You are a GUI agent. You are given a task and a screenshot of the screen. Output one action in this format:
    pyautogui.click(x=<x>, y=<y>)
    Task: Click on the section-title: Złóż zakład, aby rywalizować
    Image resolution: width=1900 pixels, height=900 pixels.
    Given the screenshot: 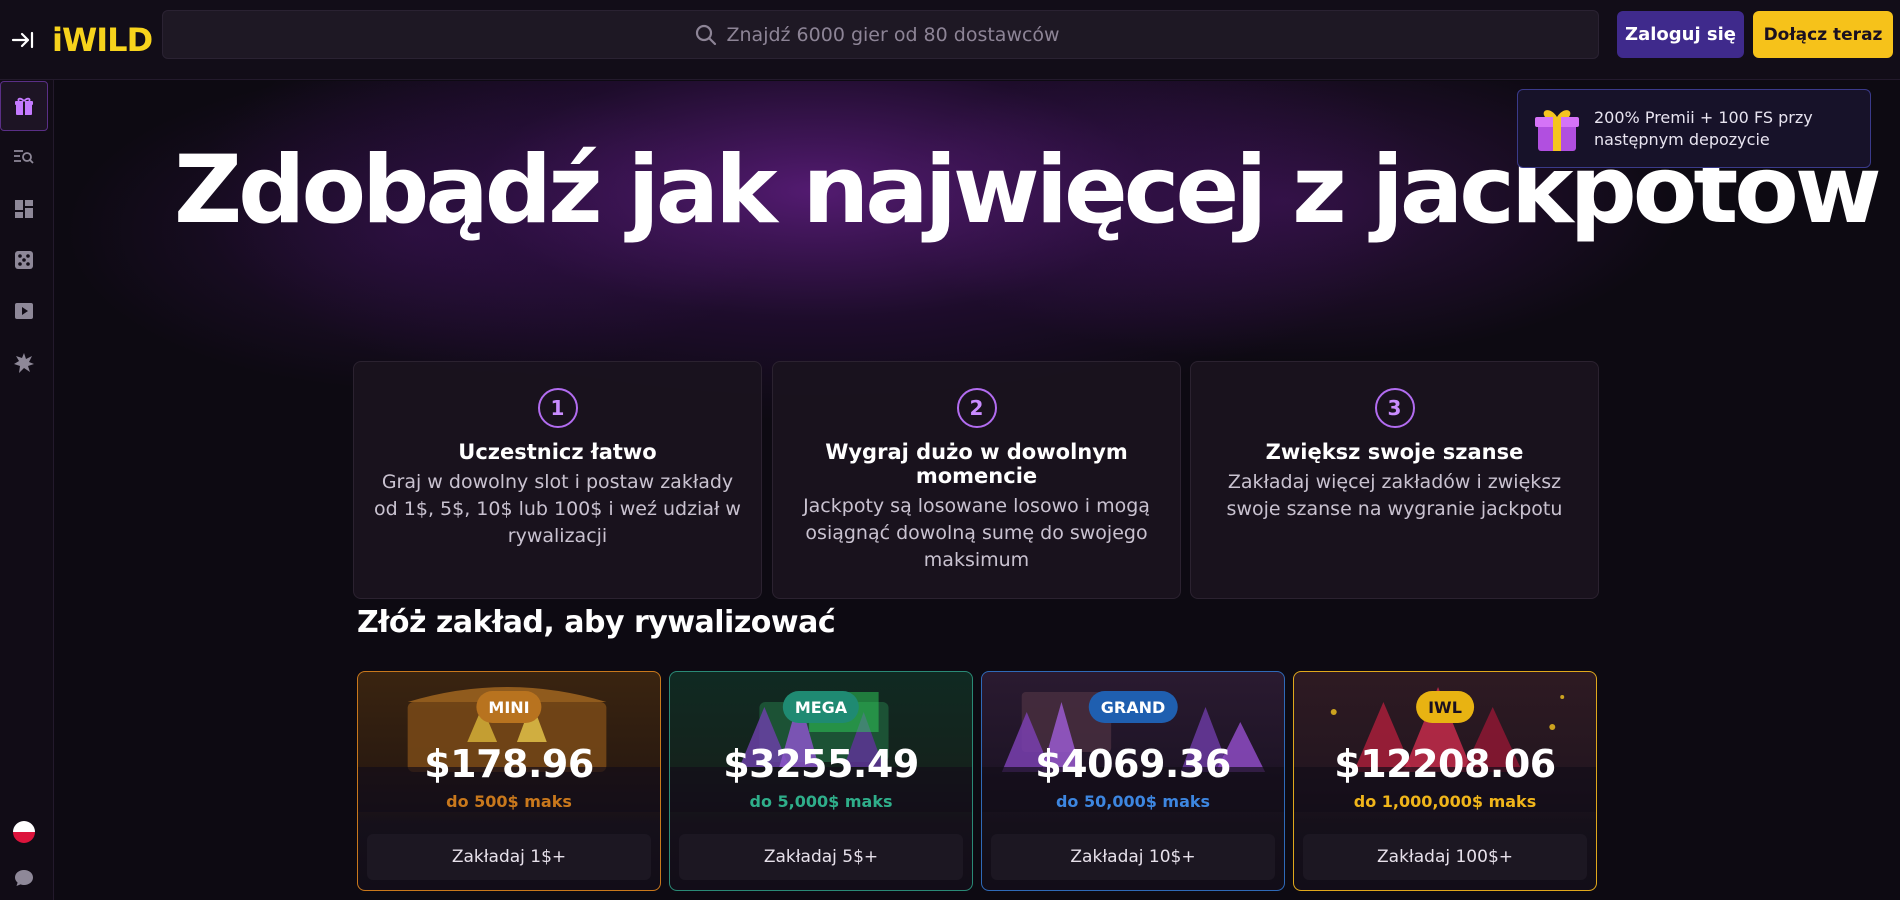 What is the action you would take?
    pyautogui.click(x=596, y=622)
    